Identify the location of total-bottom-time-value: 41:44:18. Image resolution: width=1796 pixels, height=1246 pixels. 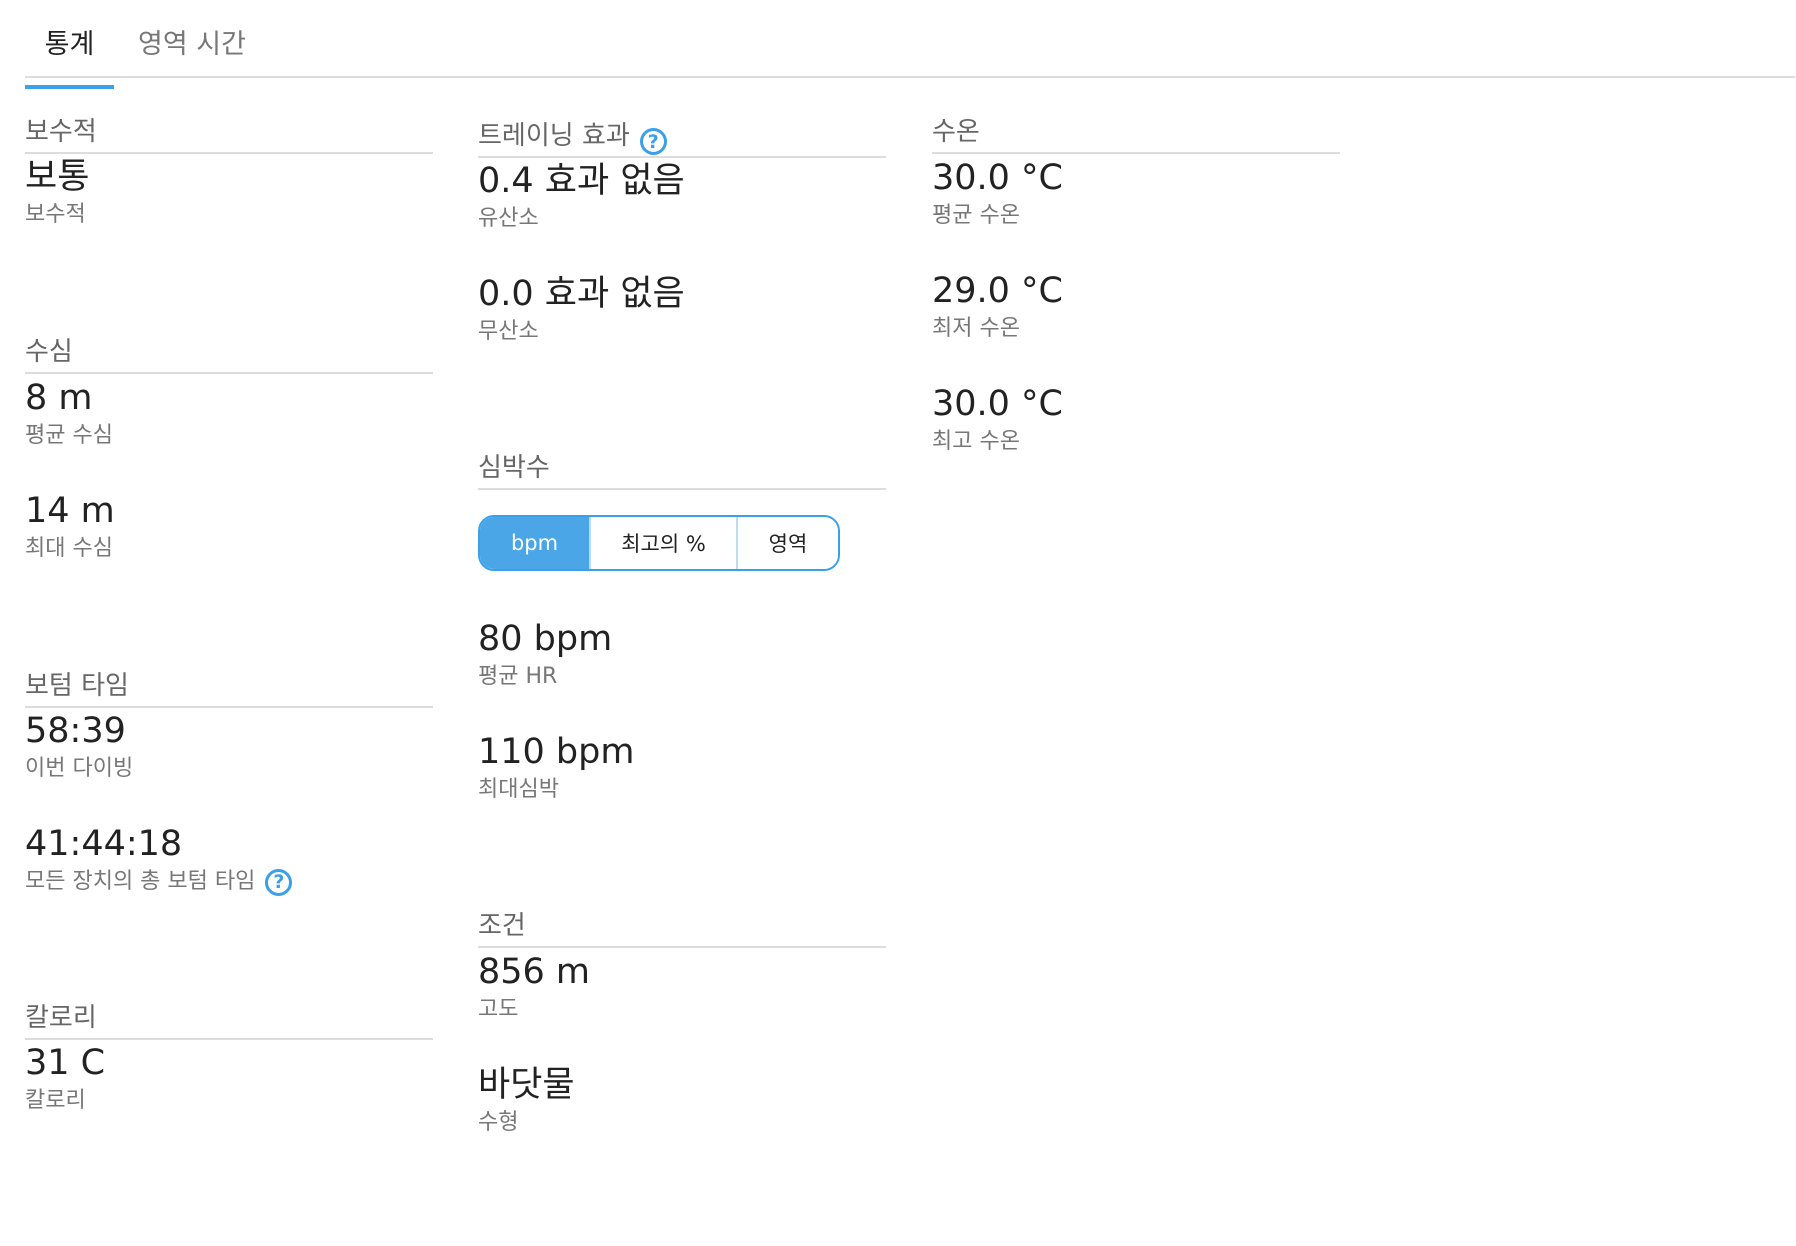
(104, 844).